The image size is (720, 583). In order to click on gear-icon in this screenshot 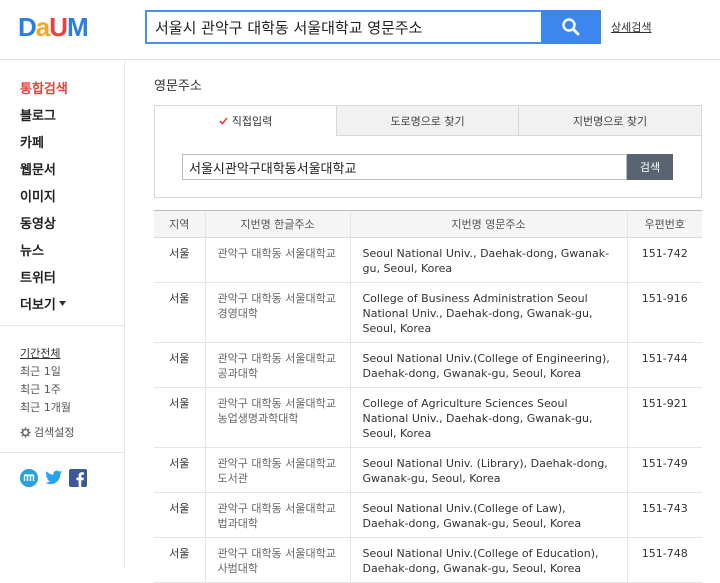, I will do `click(25, 432)`.